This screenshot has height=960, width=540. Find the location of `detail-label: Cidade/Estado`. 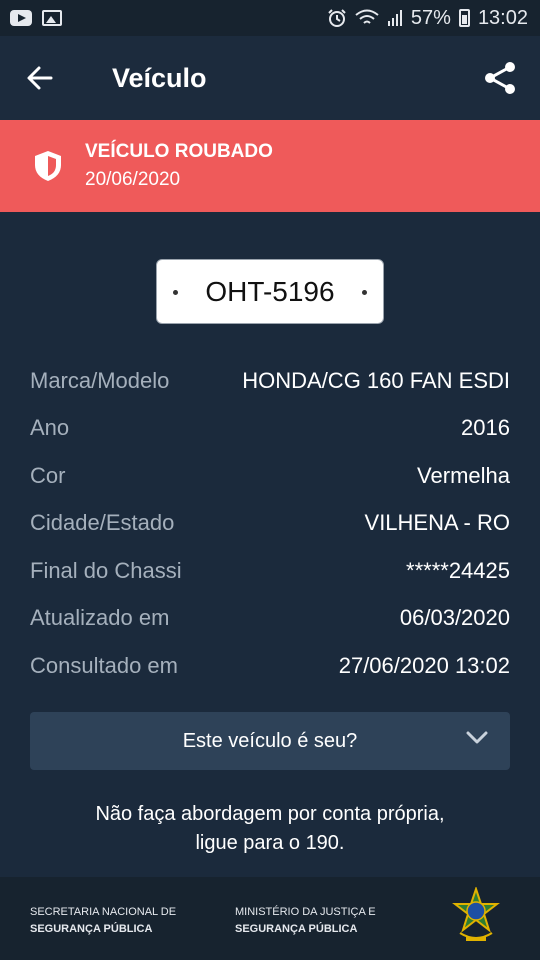

detail-label: Cidade/Estado is located at coordinates (102, 523).